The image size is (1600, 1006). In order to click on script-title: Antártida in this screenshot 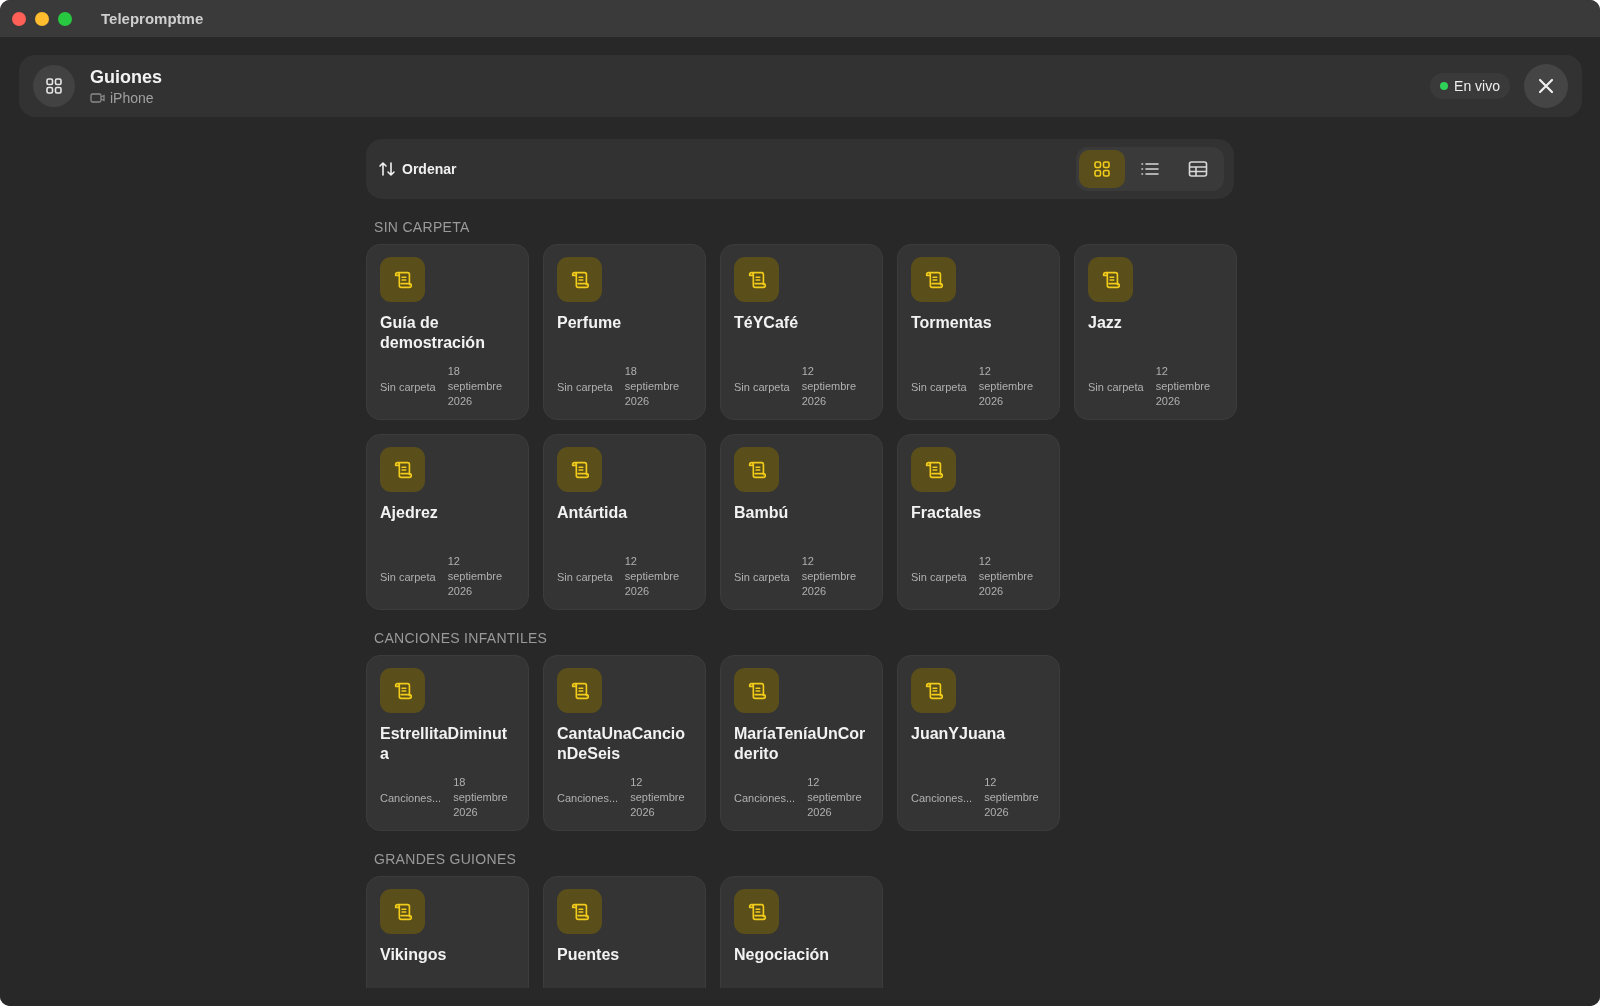, I will do `click(593, 513)`.